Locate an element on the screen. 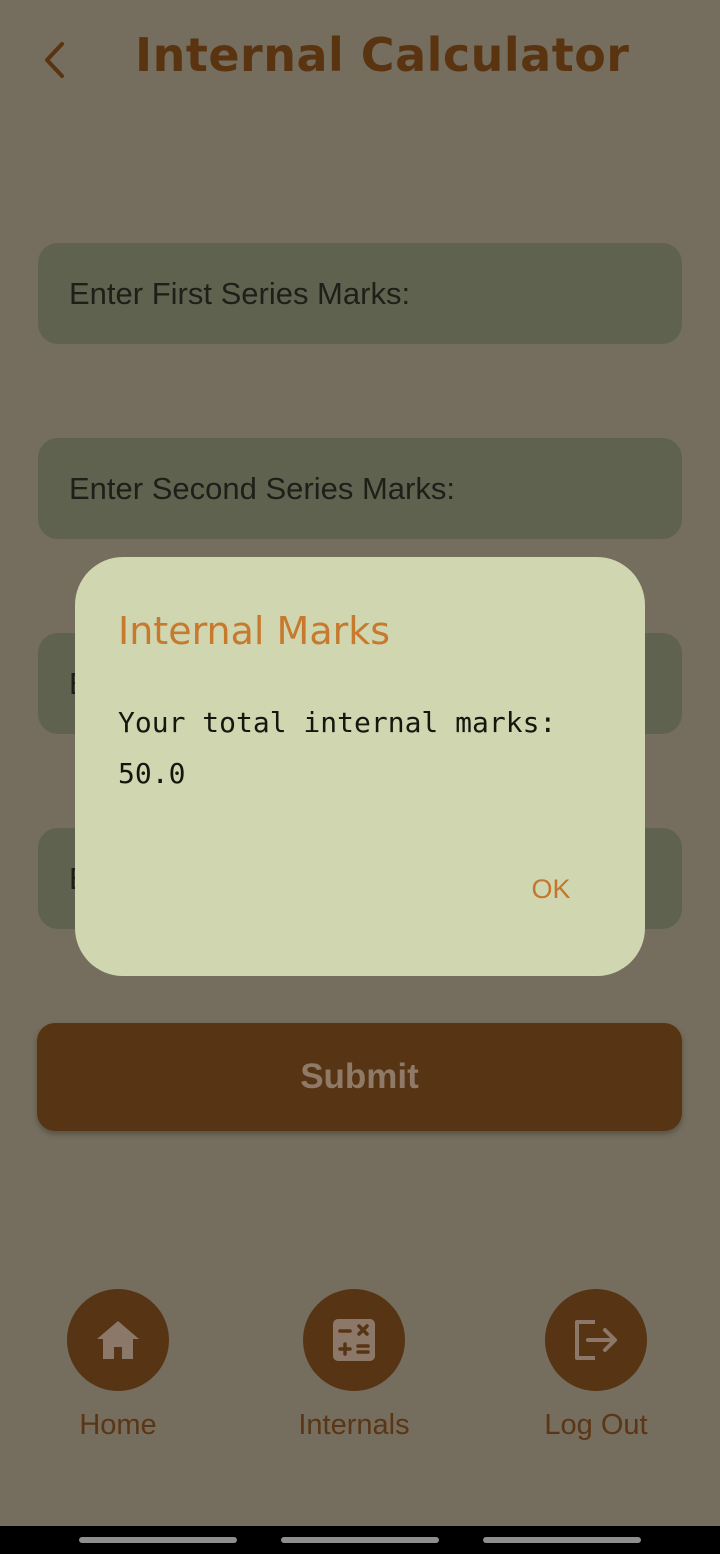 This screenshot has width=720, height=1554. dialog-message-text: Your total internal marks: is located at coordinates (337, 722).